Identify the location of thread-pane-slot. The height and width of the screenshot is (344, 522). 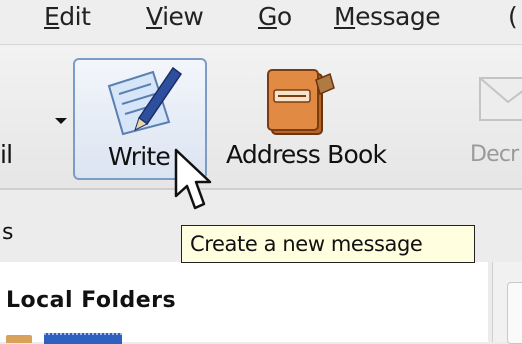
(514, 313).